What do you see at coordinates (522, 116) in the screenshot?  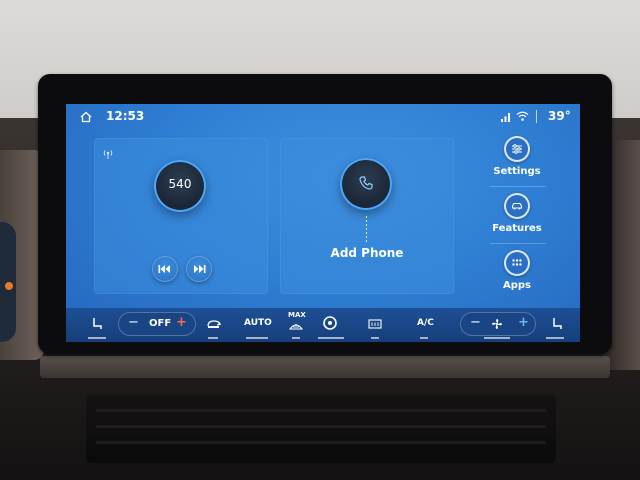 I see `wifi-icon` at bounding box center [522, 116].